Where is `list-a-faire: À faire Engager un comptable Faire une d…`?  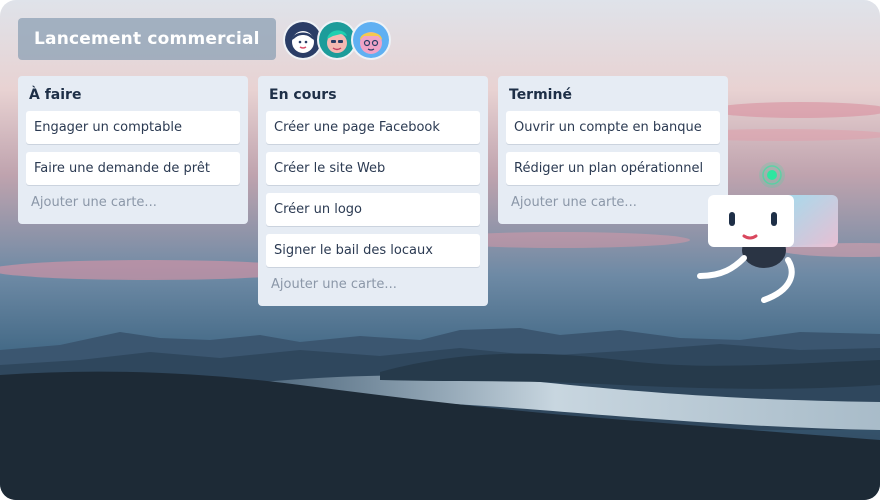 list-a-faire: À faire Engager un comptable Faire une d… is located at coordinates (133, 150).